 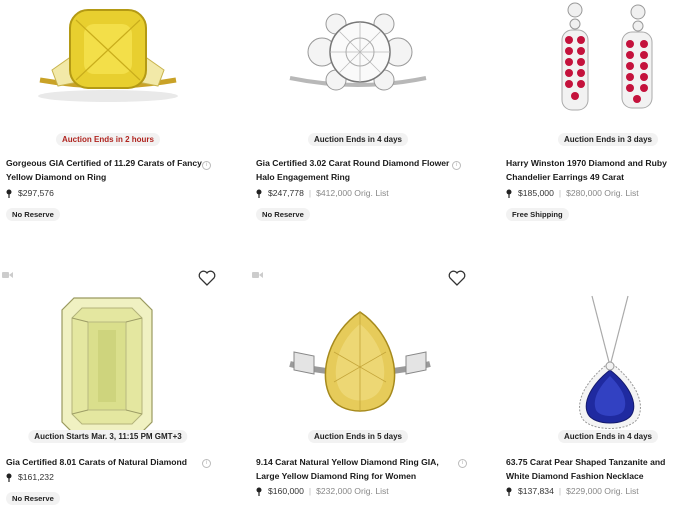 What do you see at coordinates (365, 64) in the screenshot?
I see `product-image-round-diamond-ring` at bounding box center [365, 64].